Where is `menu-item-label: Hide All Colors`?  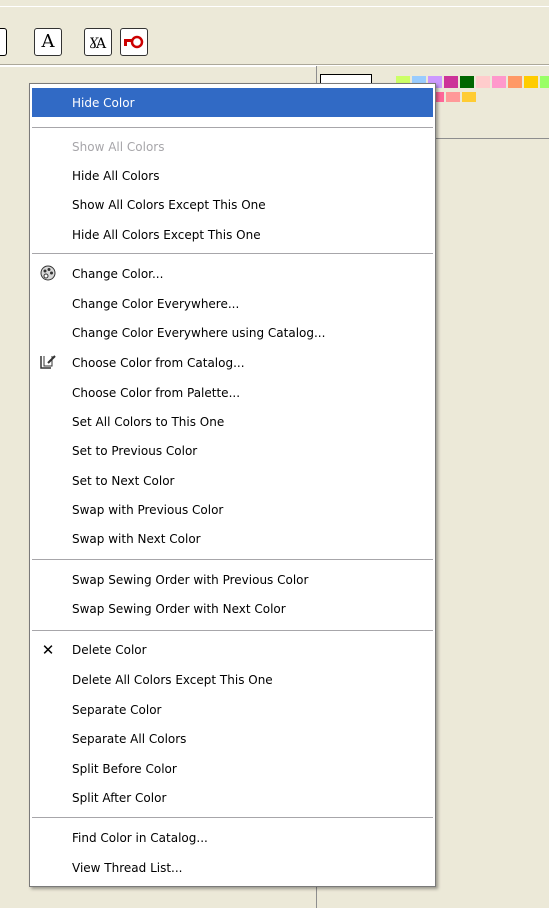 menu-item-label: Hide All Colors is located at coordinates (116, 175).